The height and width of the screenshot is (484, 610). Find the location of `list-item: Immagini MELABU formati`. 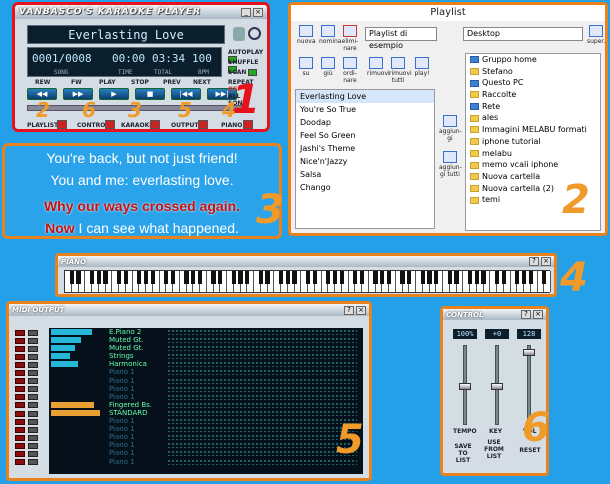

list-item: Immagini MELABU formati is located at coordinates (533, 130).